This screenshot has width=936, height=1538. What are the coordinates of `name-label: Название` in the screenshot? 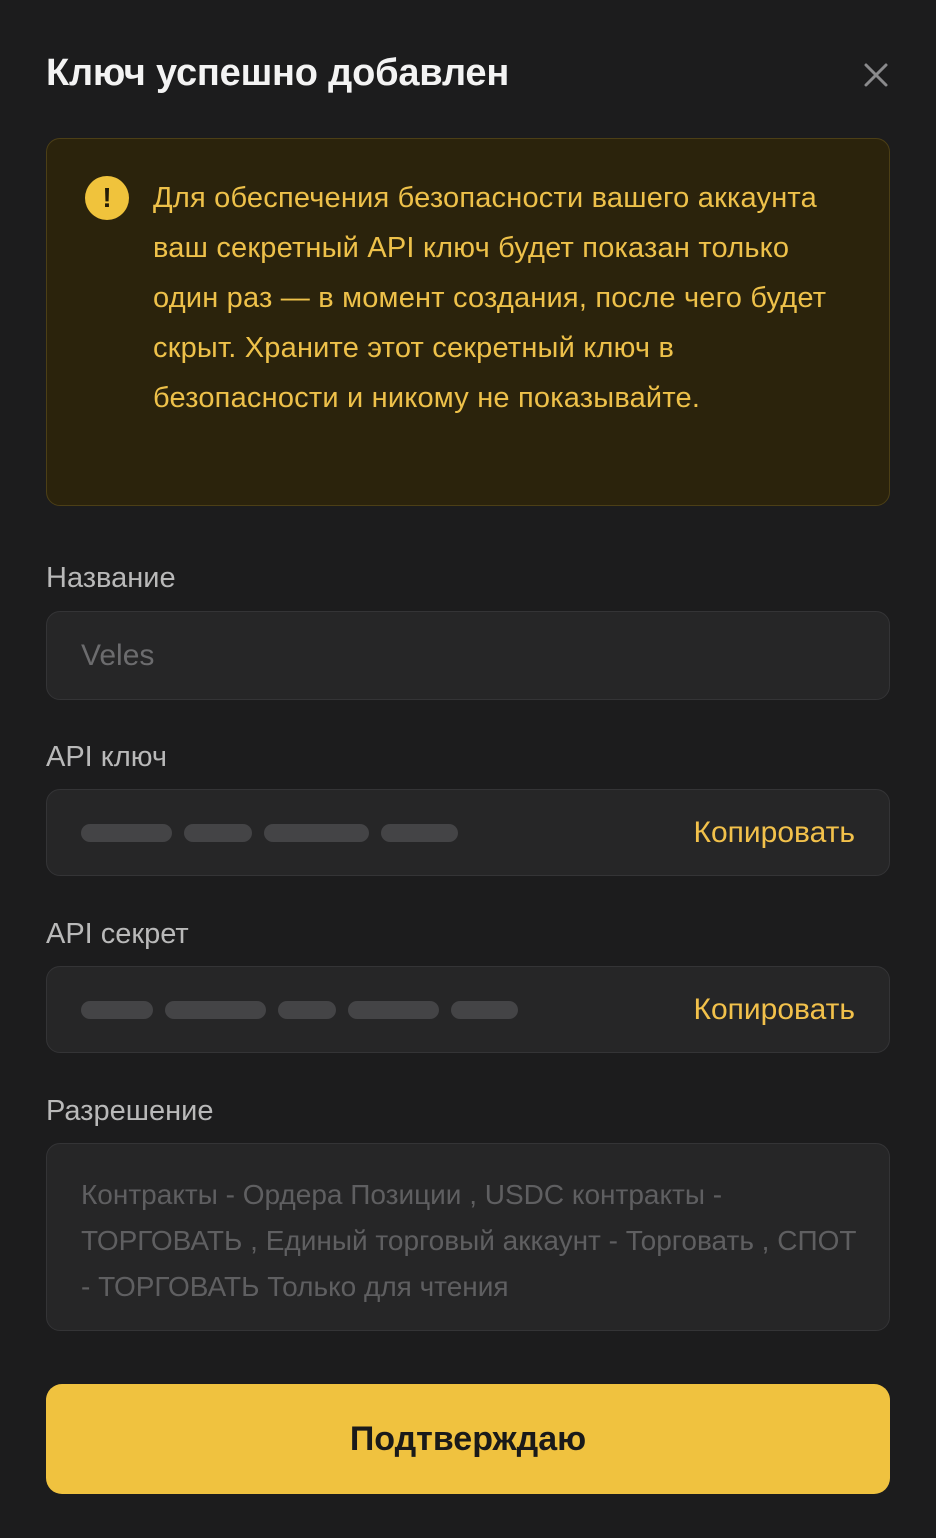 It's located at (111, 578).